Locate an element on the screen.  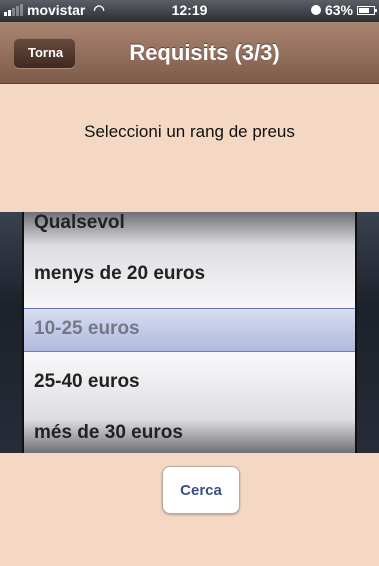
picker-option: Qualsevol is located at coordinates (79, 223).